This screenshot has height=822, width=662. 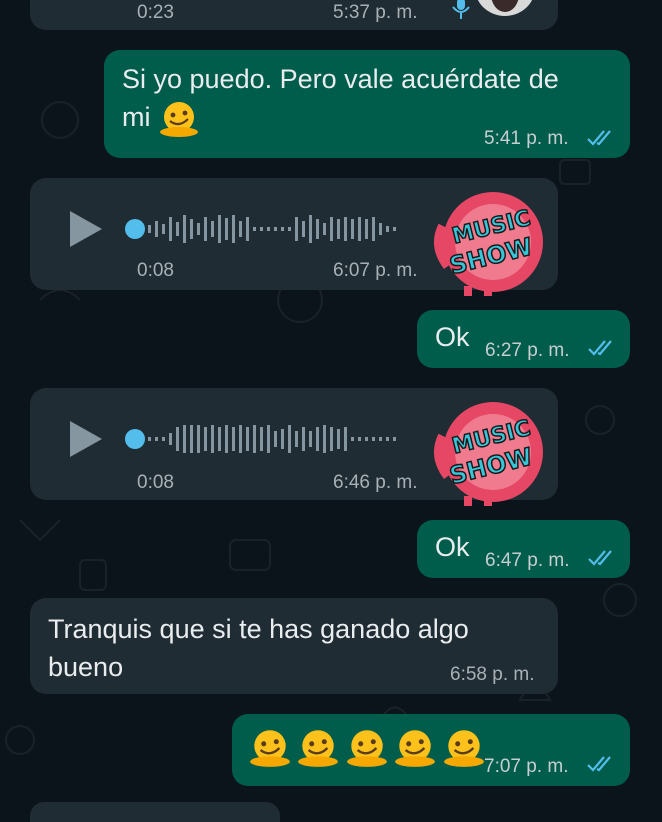 I want to click on voice-duration: 0:23, so click(x=155, y=12).